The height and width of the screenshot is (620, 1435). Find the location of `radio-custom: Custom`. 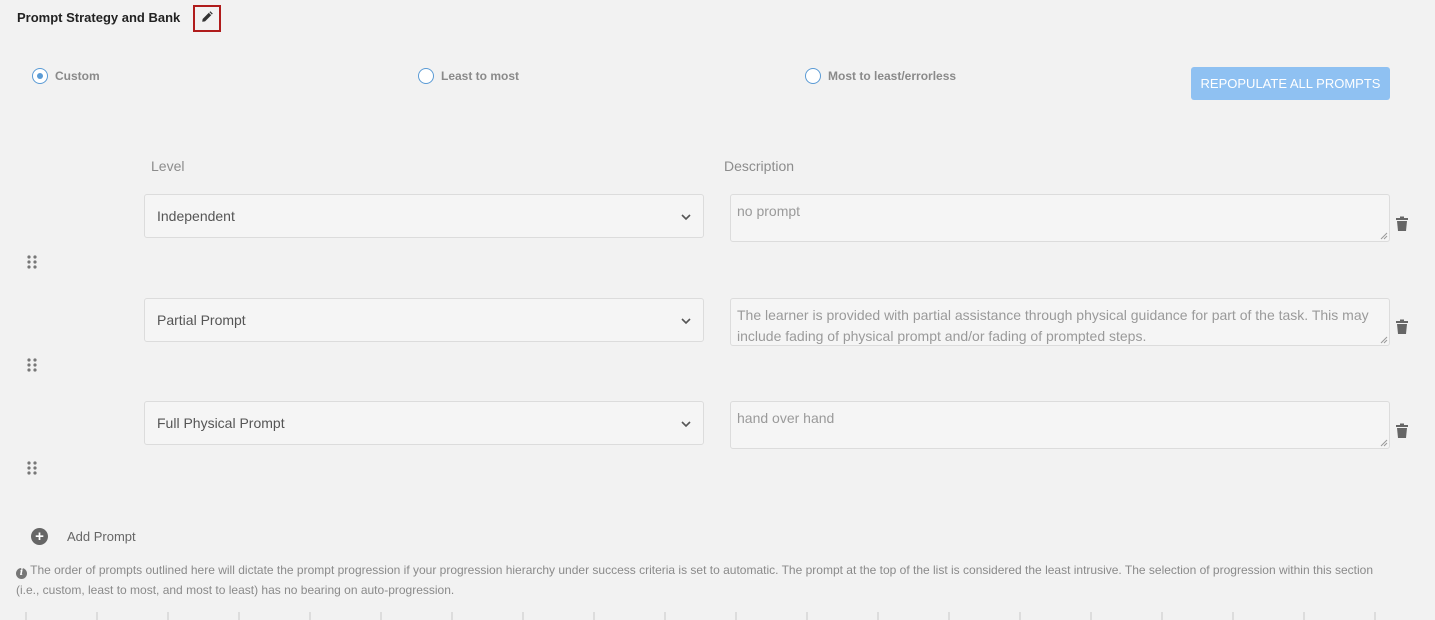

radio-custom: Custom is located at coordinates (66, 76).